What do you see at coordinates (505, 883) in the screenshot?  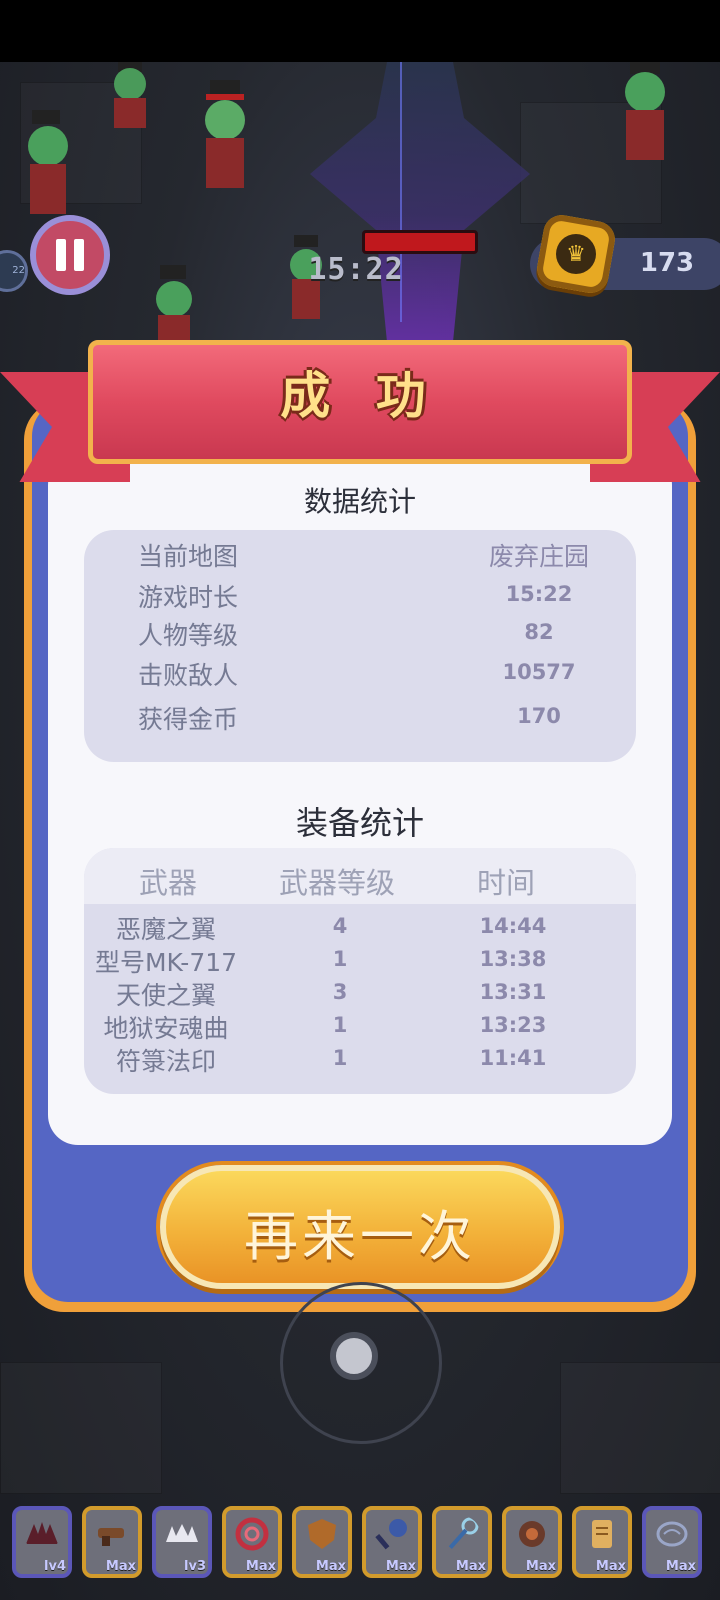 I see `equip-header-time: 时间` at bounding box center [505, 883].